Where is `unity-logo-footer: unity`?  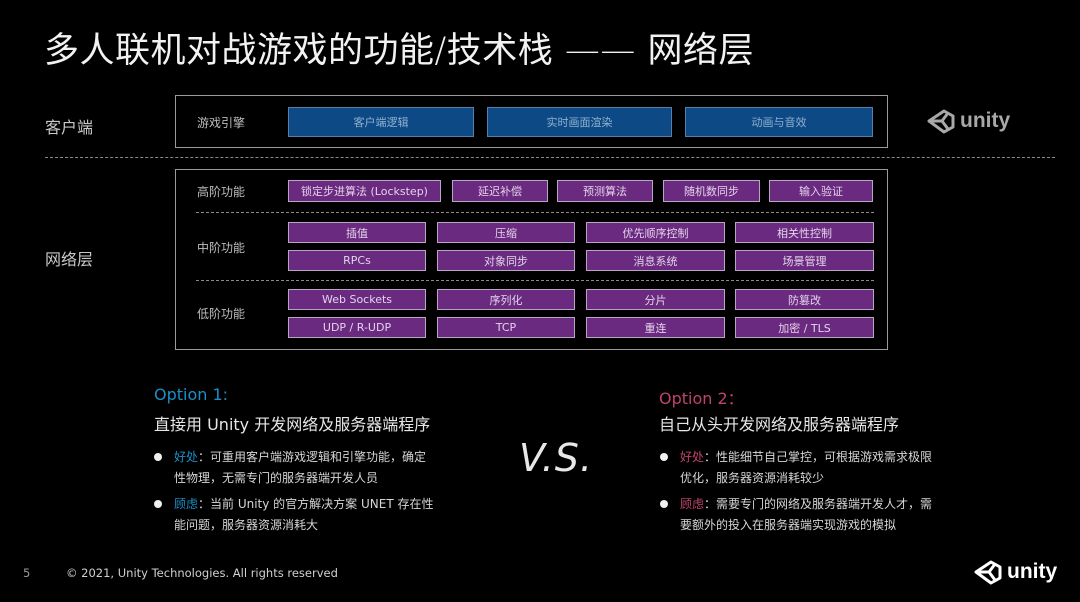
unity-logo-footer: unity is located at coordinates (1015, 572).